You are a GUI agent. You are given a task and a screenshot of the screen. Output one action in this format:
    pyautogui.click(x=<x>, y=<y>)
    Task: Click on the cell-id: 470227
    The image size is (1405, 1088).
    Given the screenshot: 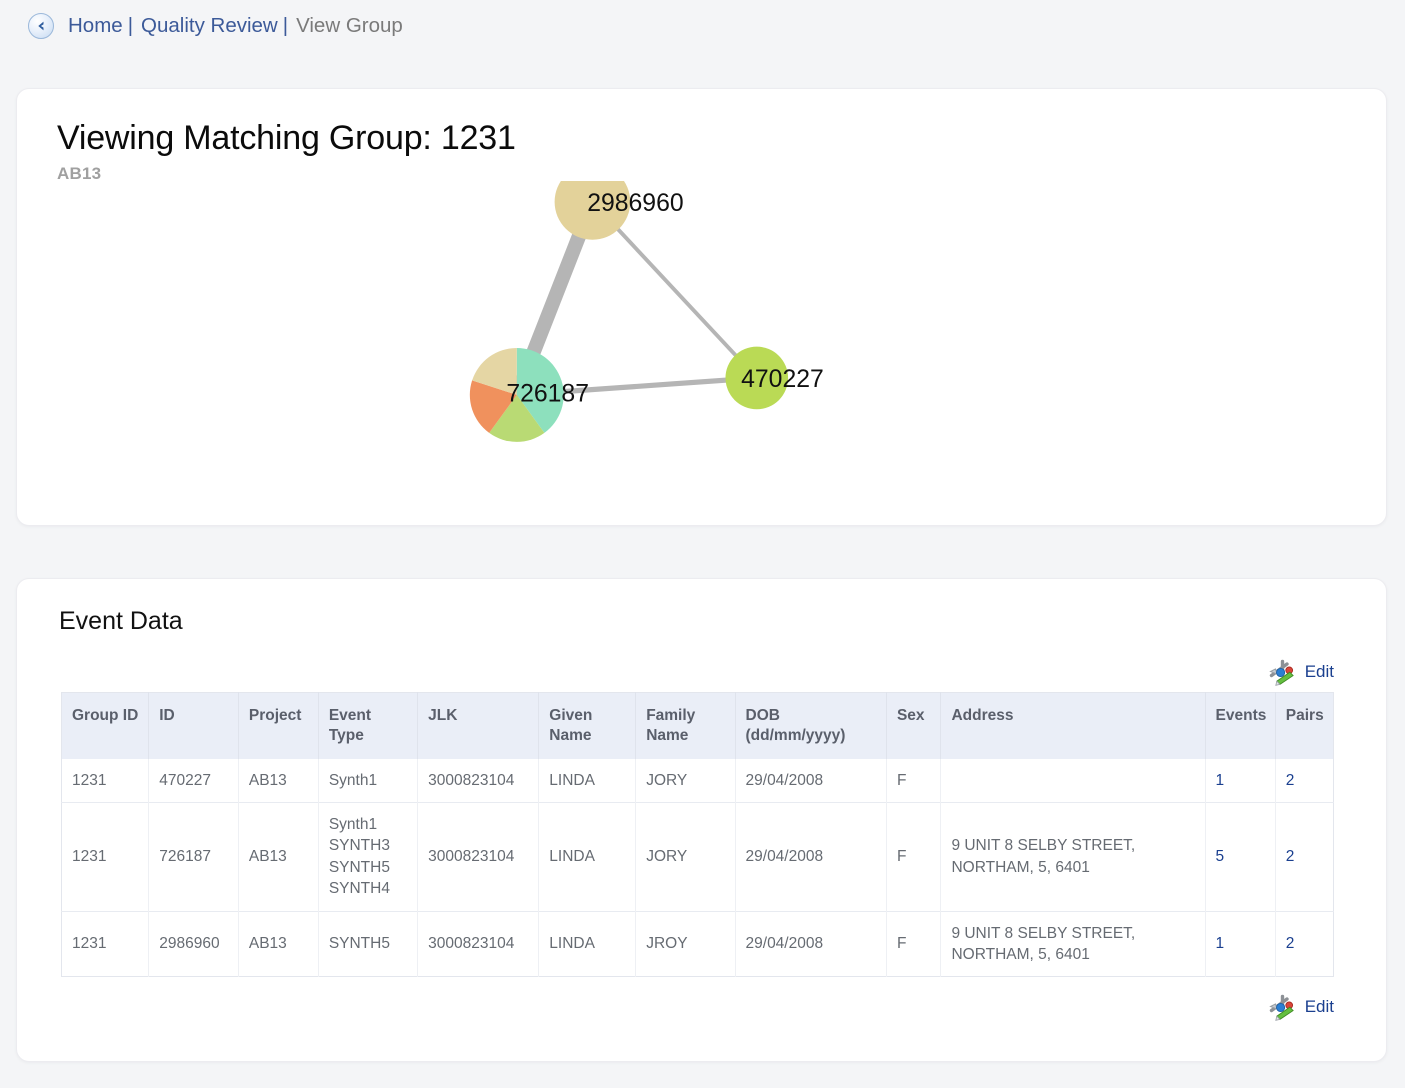 What is the action you would take?
    pyautogui.click(x=193, y=780)
    